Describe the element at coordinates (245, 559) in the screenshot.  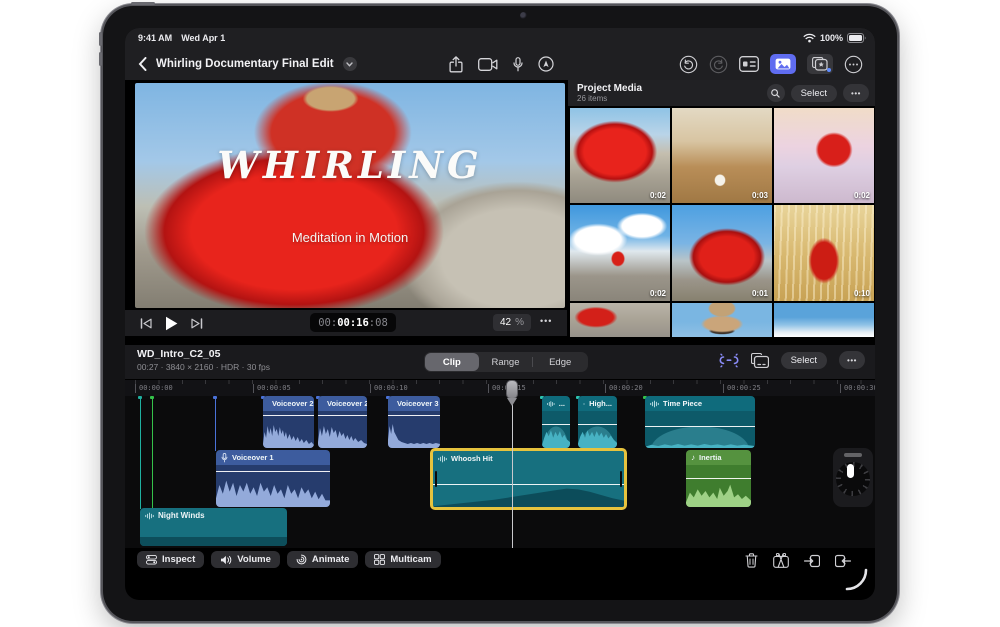
I see `volume-button: Volume` at that location.